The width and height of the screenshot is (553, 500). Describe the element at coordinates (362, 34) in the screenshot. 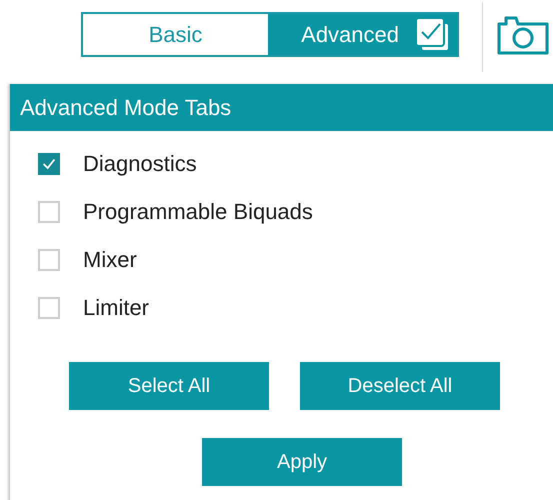

I see `mode-tab: Advanced` at that location.